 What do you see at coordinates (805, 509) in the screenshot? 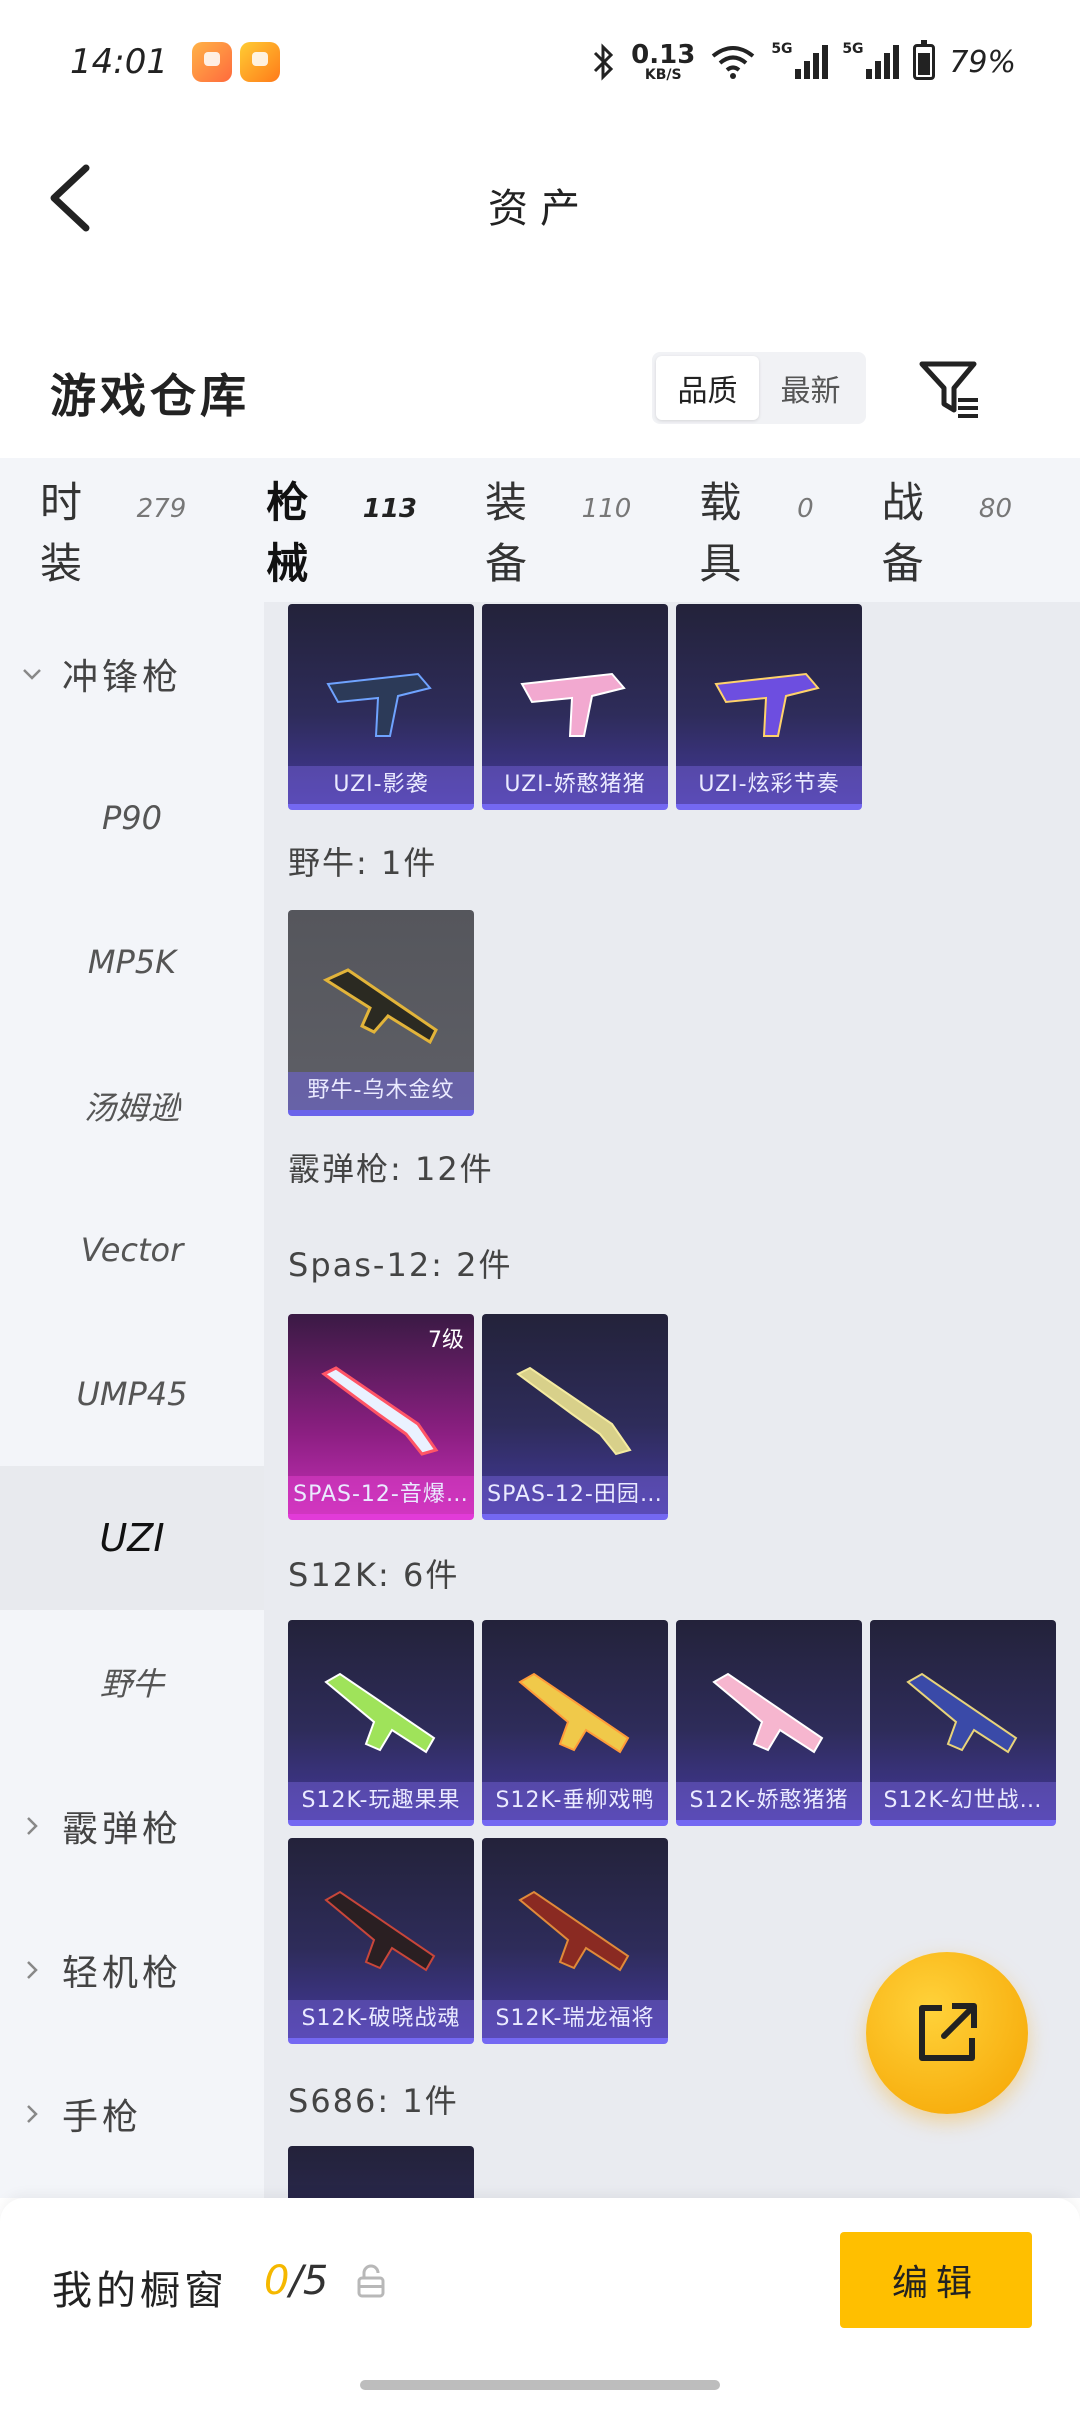
I see `tab-count: 0` at bounding box center [805, 509].